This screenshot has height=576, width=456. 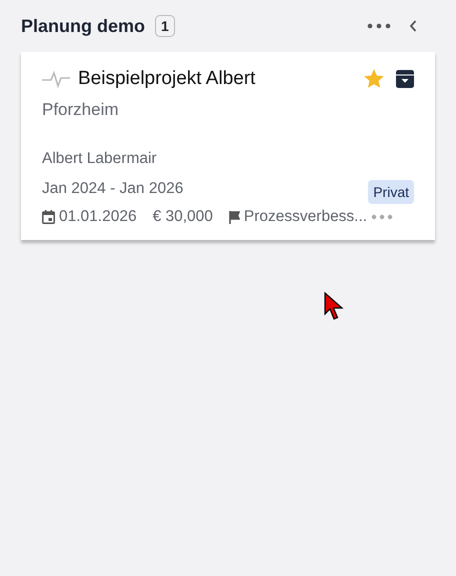 What do you see at coordinates (100, 159) in the screenshot?
I see `owner-name: Albert Labermair` at bounding box center [100, 159].